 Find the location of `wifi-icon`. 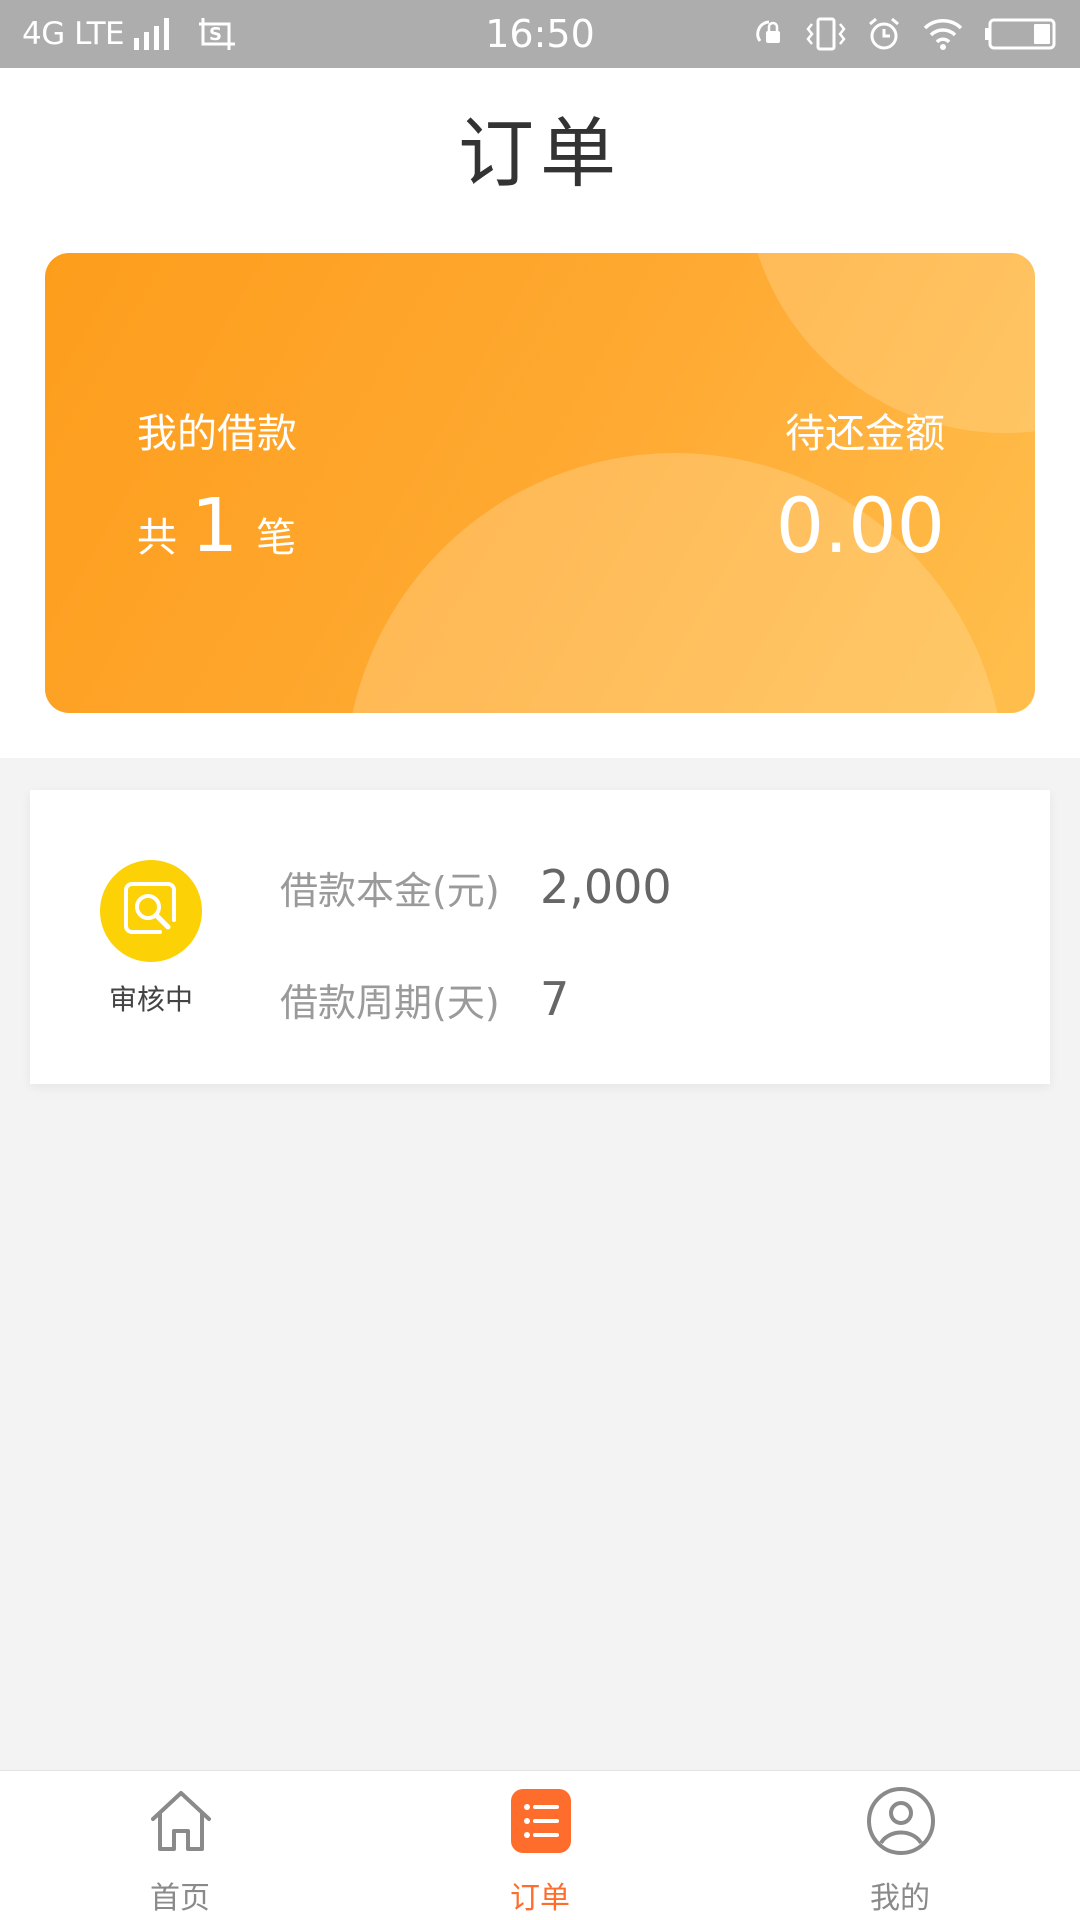

wifi-icon is located at coordinates (943, 34).